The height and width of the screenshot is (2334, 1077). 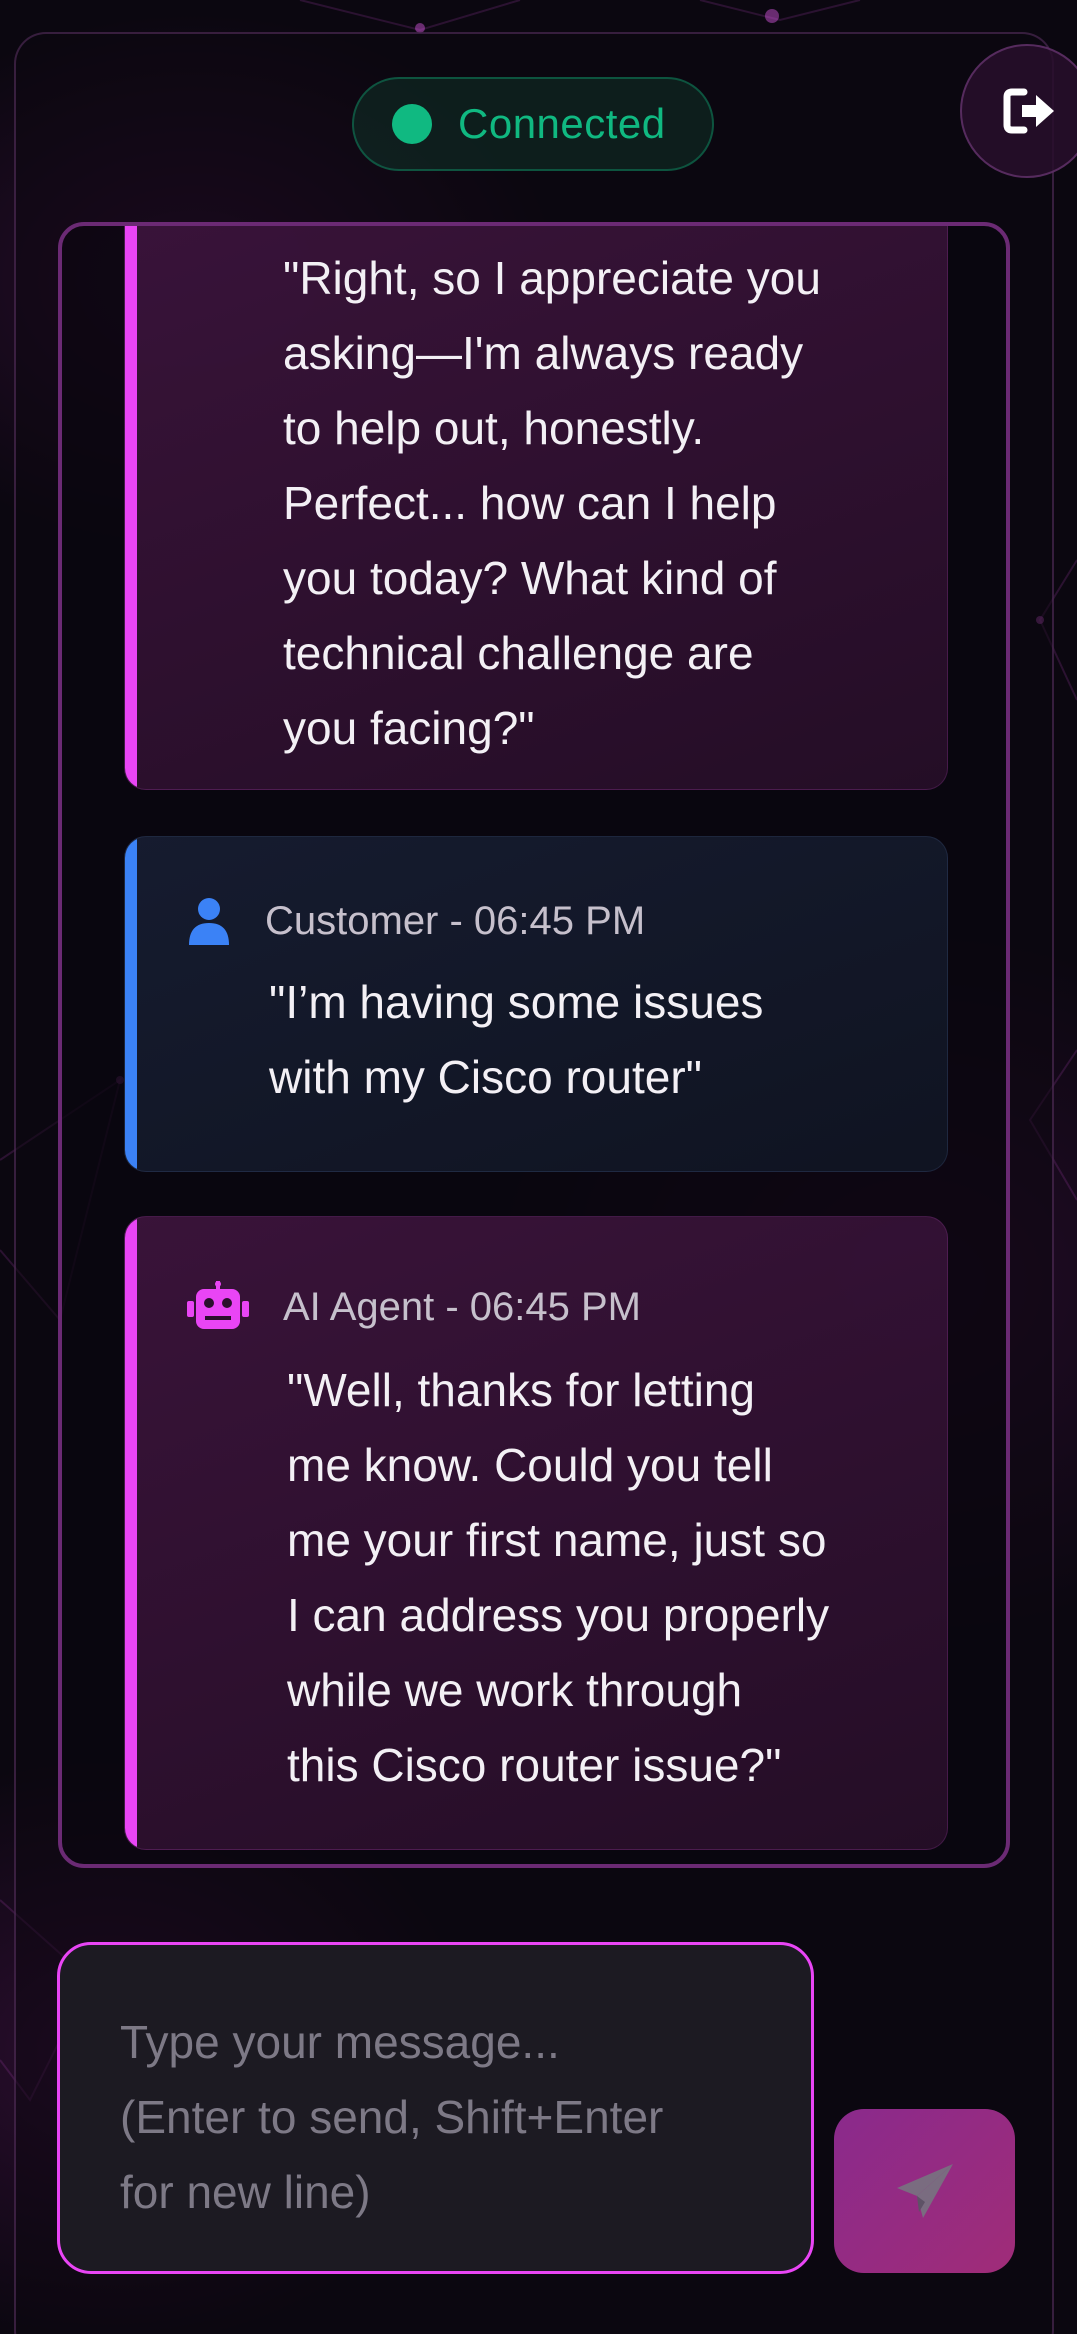 I want to click on message-header: AI Agent - 06:45 PM, so click(x=414, y=1307).